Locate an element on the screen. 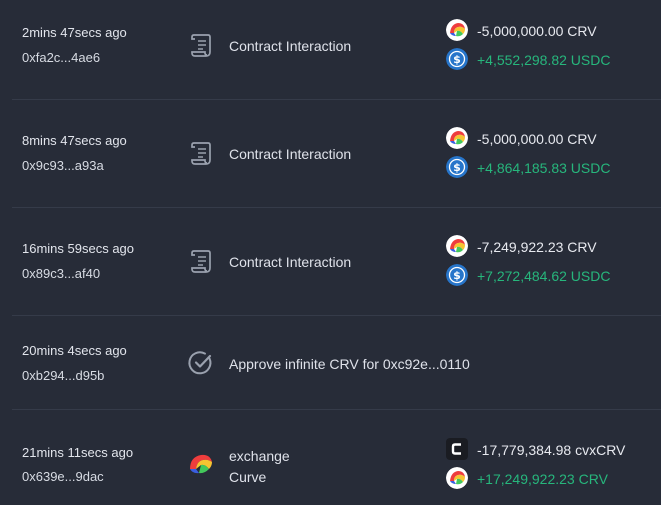 The image size is (661, 505). tx-hash-link: 0xfa2c...4ae6 is located at coordinates (61, 57).